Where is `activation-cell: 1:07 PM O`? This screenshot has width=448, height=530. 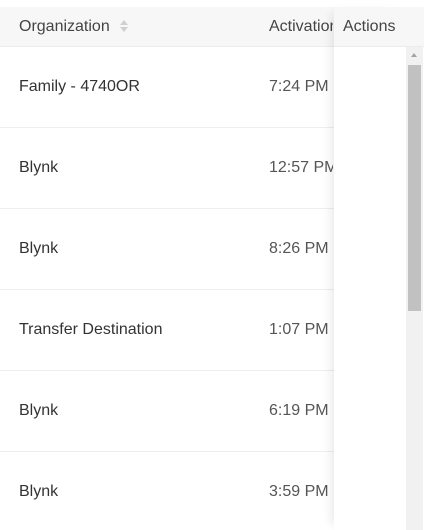 activation-cell: 1:07 PM O is located at coordinates (301, 329).